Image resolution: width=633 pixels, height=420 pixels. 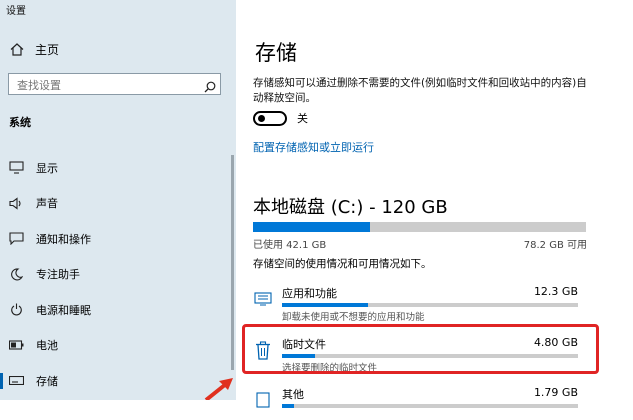 I want to click on moon-icon, so click(x=16, y=274).